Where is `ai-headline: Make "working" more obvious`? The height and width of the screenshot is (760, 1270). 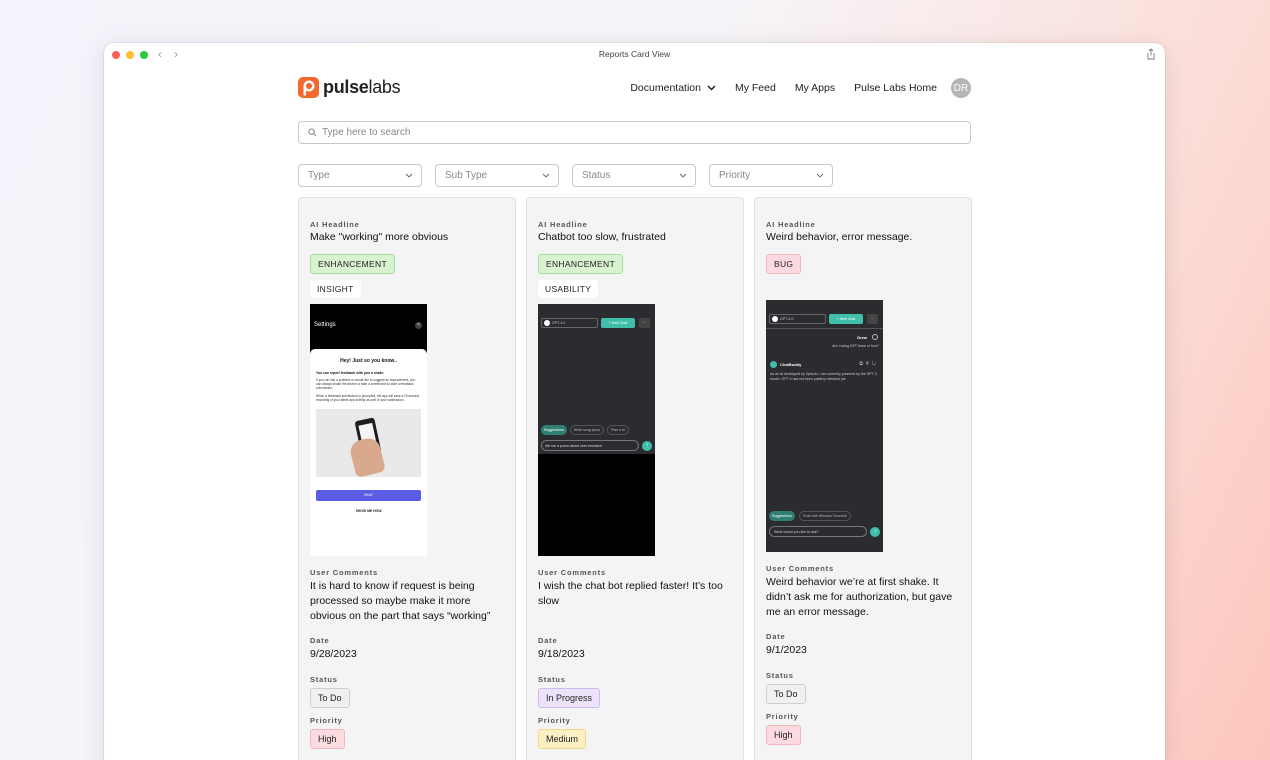 ai-headline: Make "working" more obvious is located at coordinates (379, 237).